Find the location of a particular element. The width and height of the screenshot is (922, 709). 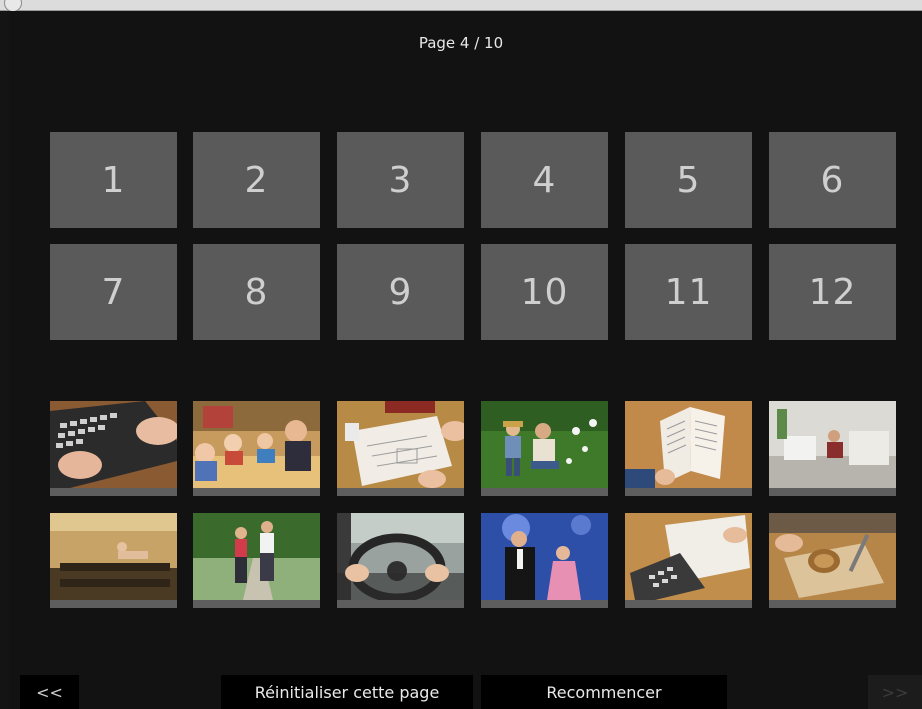

singers-stage-image is located at coordinates (544, 560).